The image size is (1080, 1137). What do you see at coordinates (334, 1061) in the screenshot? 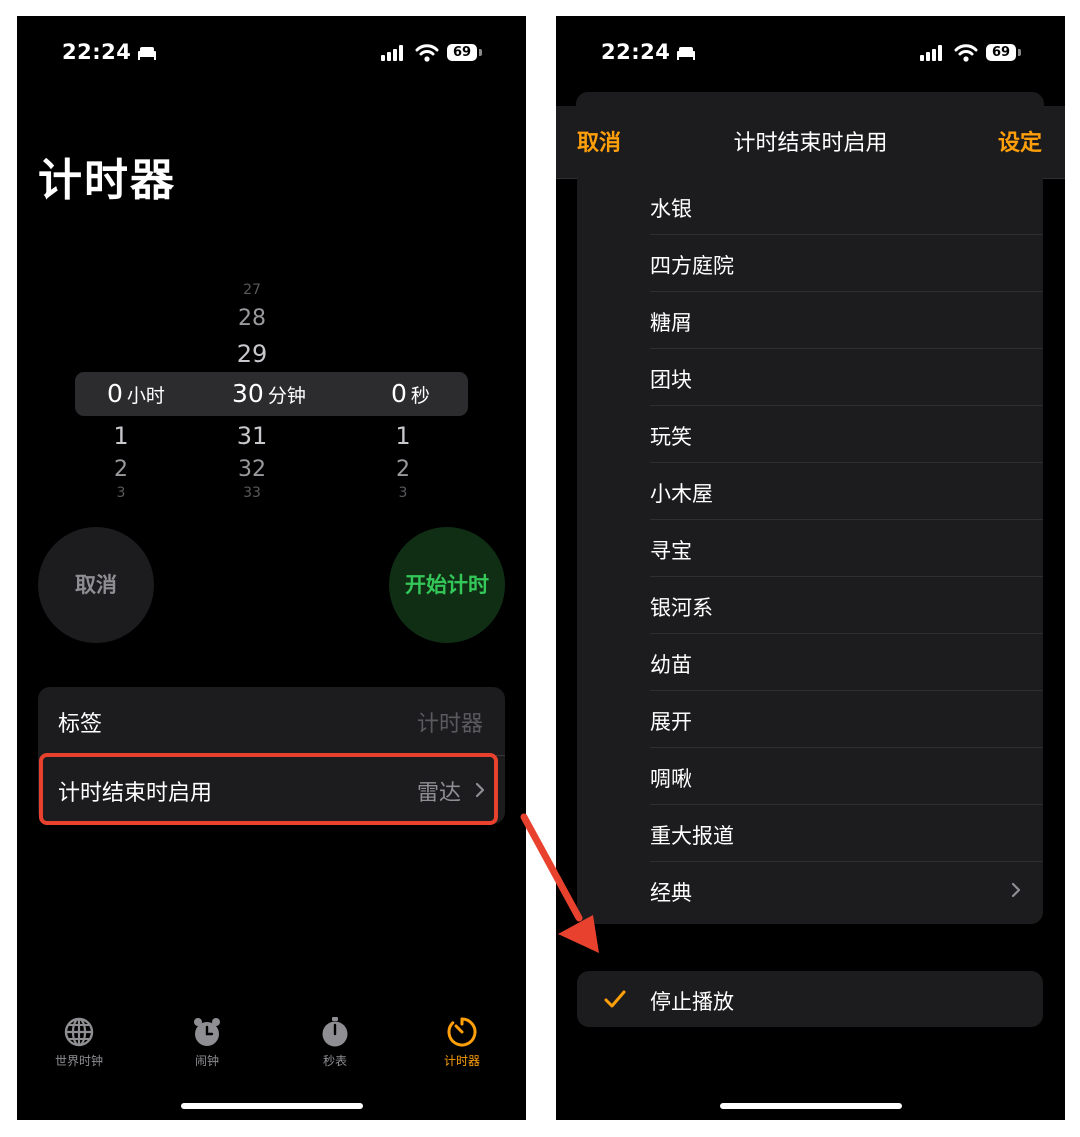
I see `tab-label: 秒表` at bounding box center [334, 1061].